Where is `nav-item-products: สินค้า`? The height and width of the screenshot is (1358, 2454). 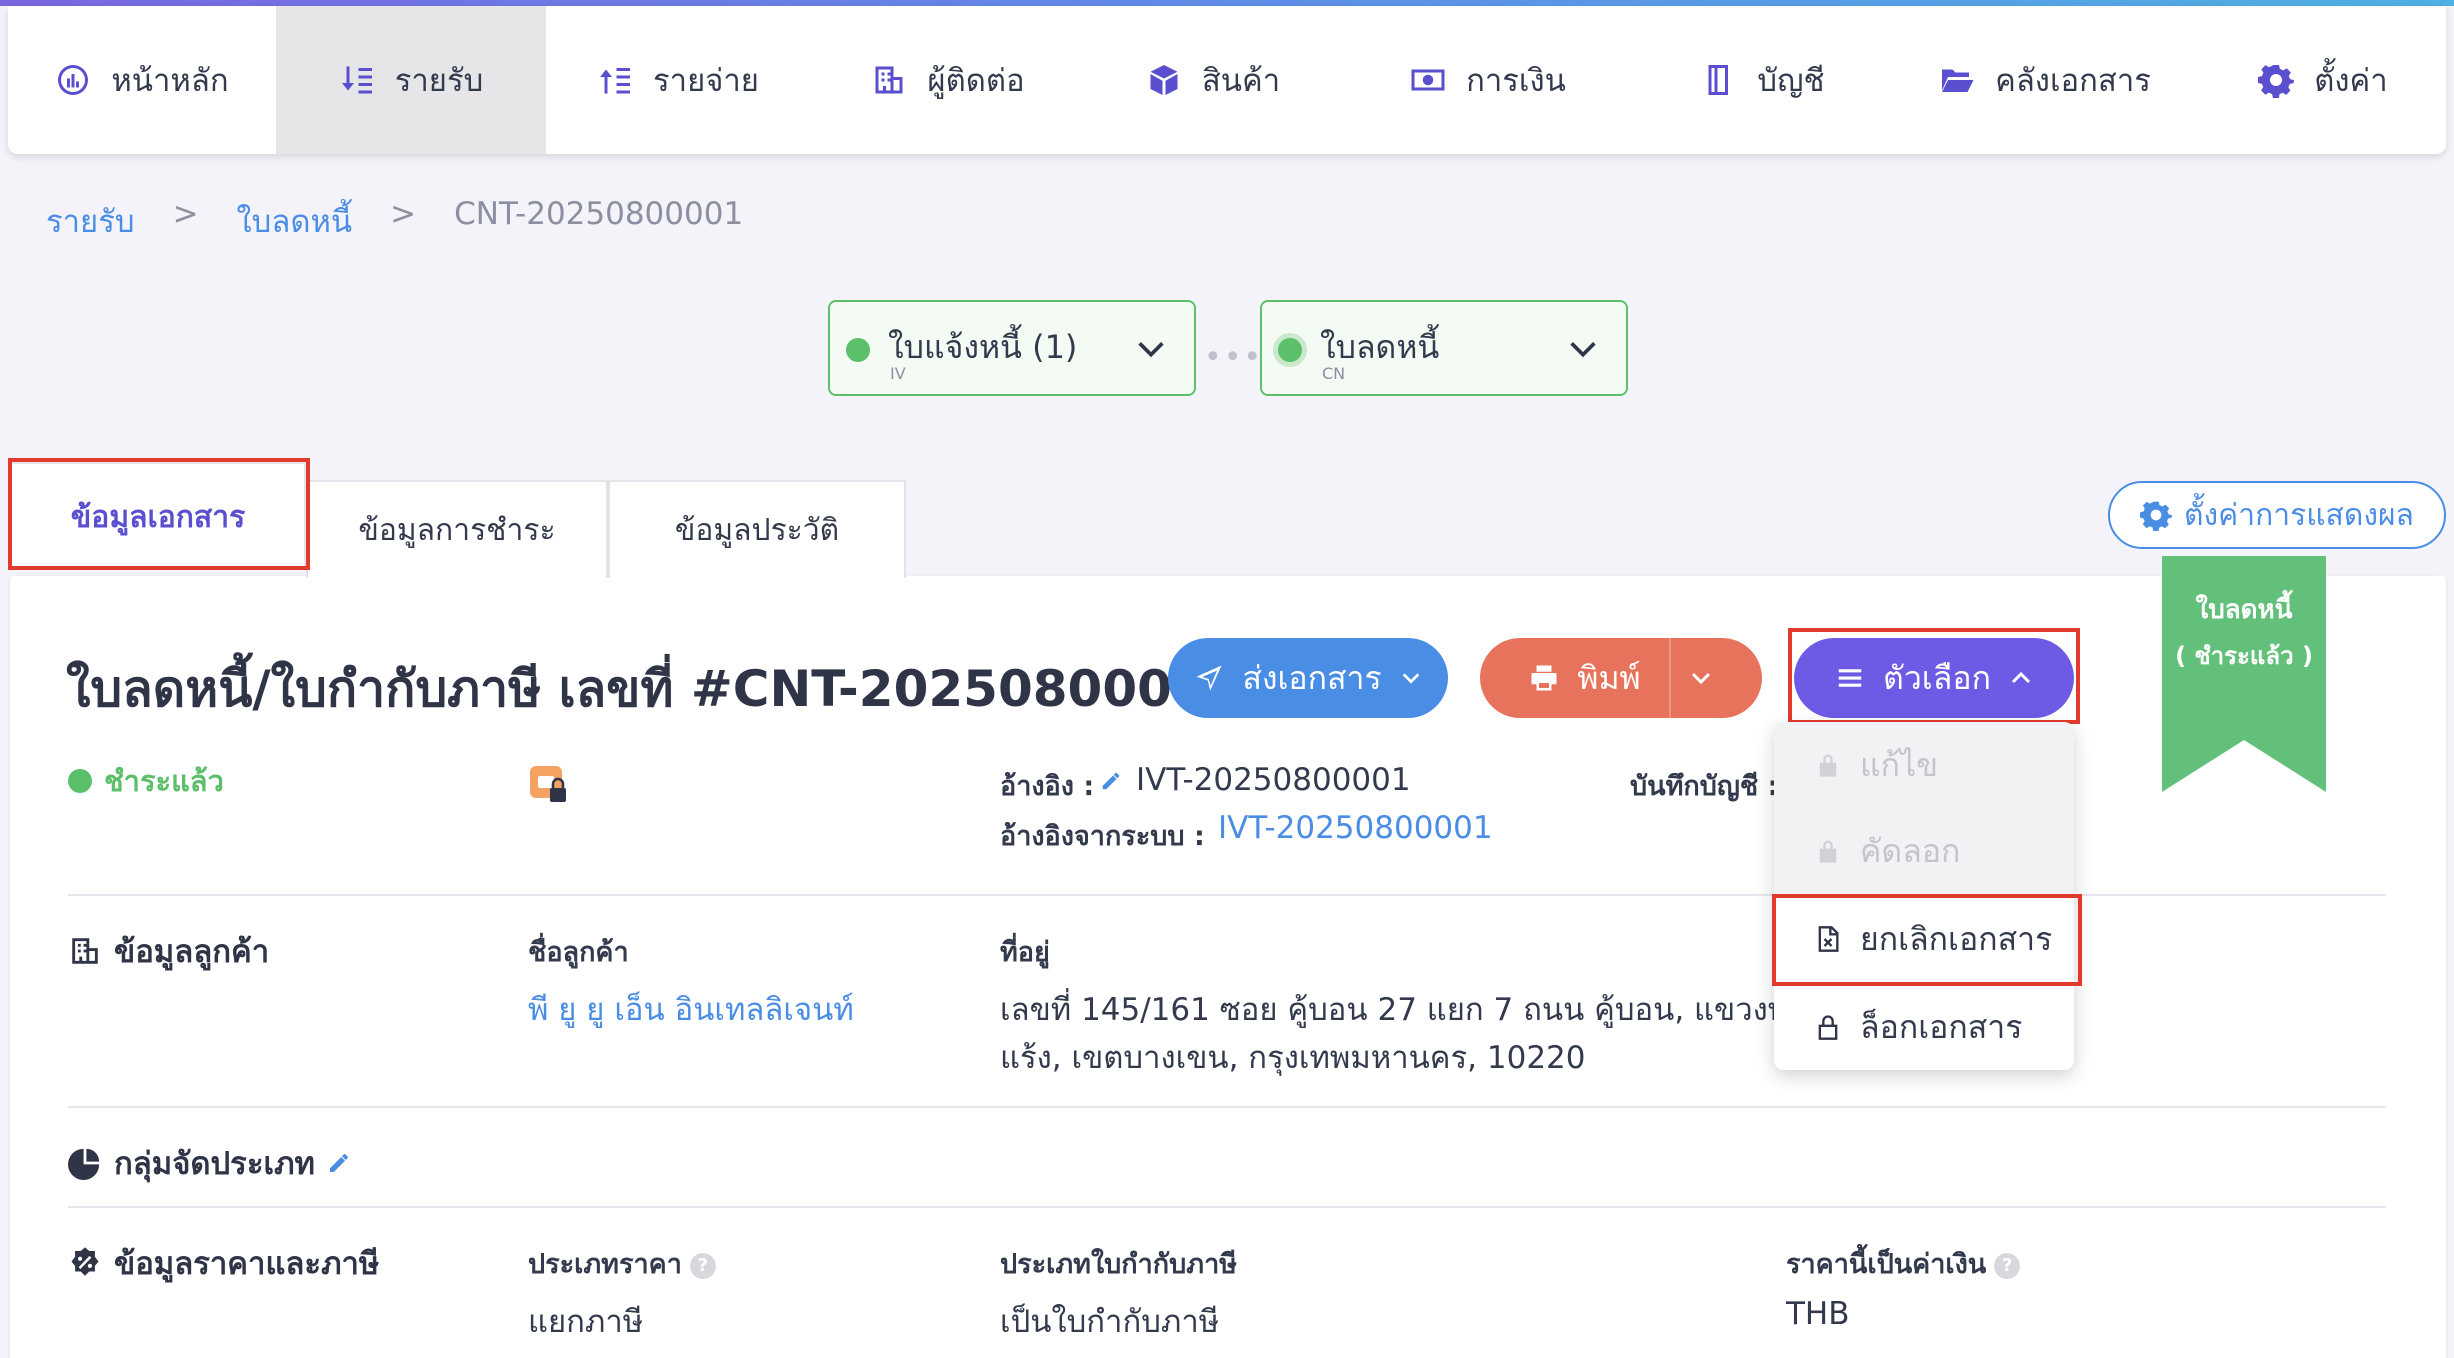 nav-item-products: สินค้า is located at coordinates (1213, 80).